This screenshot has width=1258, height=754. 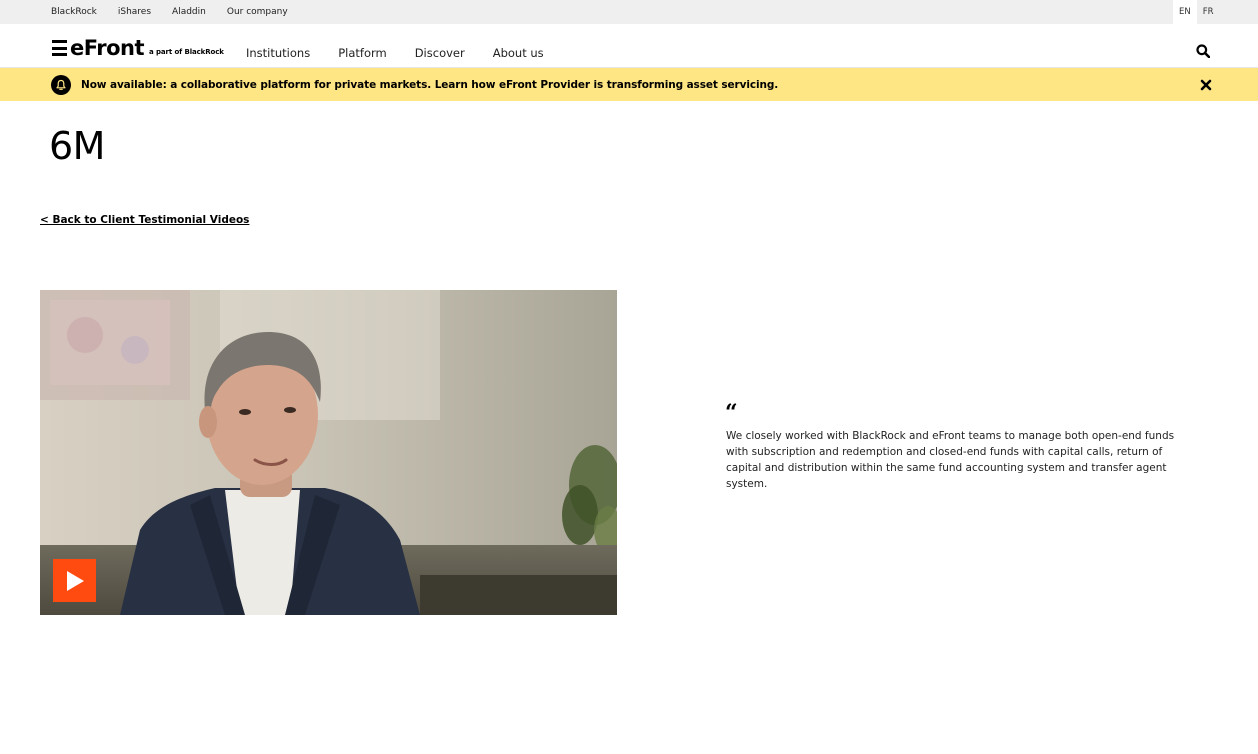 What do you see at coordinates (144, 220) in the screenshot?
I see `back-link: < Back to Client Testimonial Videos` at bounding box center [144, 220].